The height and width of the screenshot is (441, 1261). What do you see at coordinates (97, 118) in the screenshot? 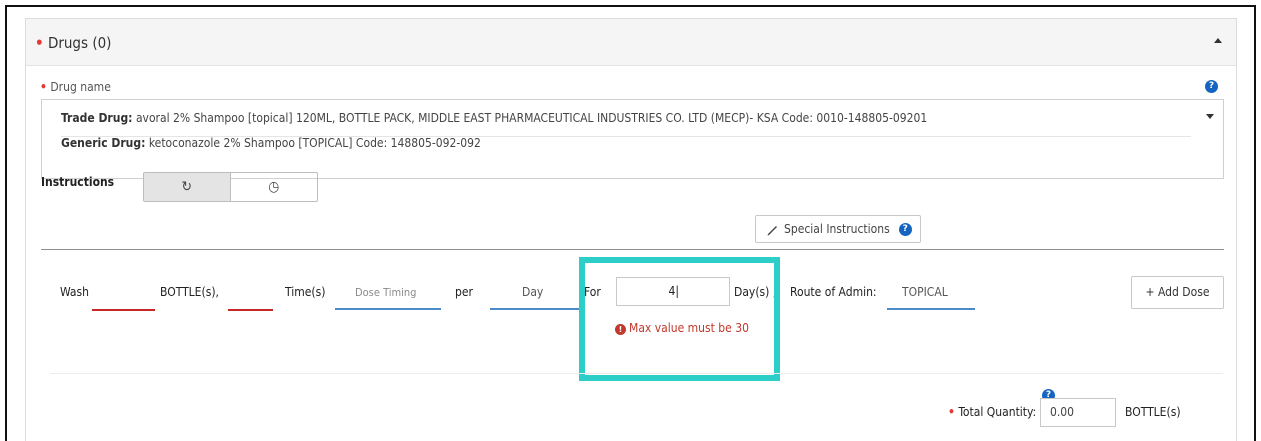
I see `trade-drug-label: Trade Drug:` at bounding box center [97, 118].